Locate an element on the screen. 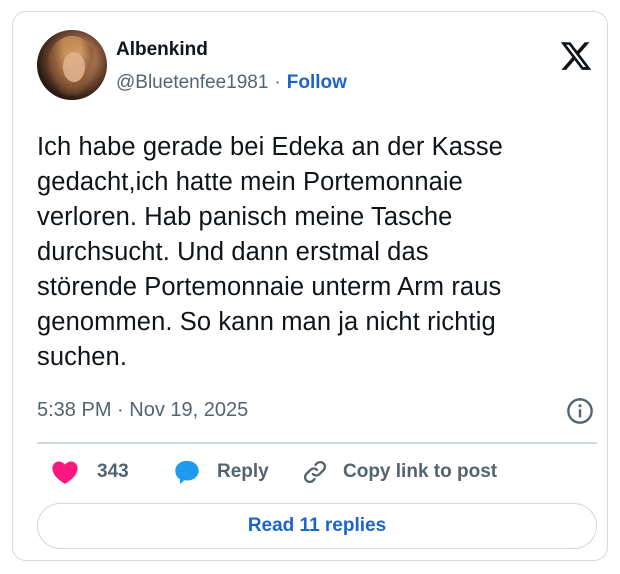  like-count: 343 is located at coordinates (113, 471).